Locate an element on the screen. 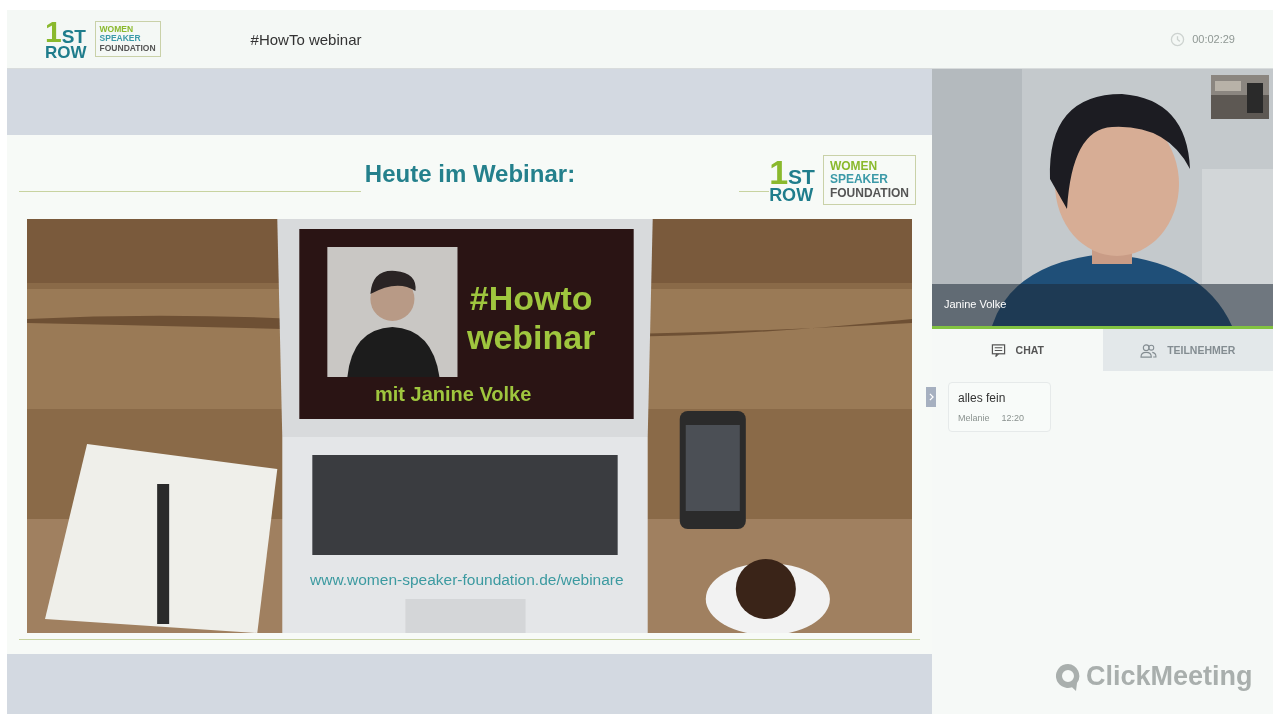  slide-title: Heute im Webinar: is located at coordinates (470, 174).